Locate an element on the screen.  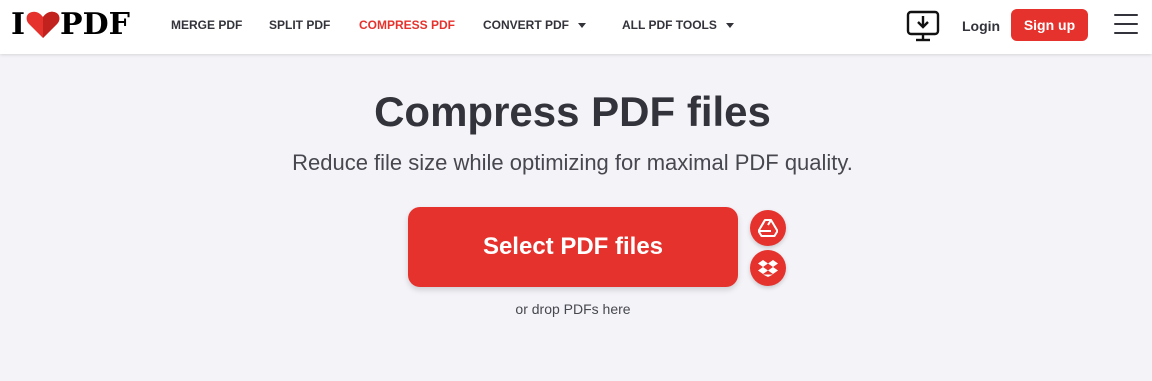
nav-merge-pdf: MERGE PDF is located at coordinates (206, 25).